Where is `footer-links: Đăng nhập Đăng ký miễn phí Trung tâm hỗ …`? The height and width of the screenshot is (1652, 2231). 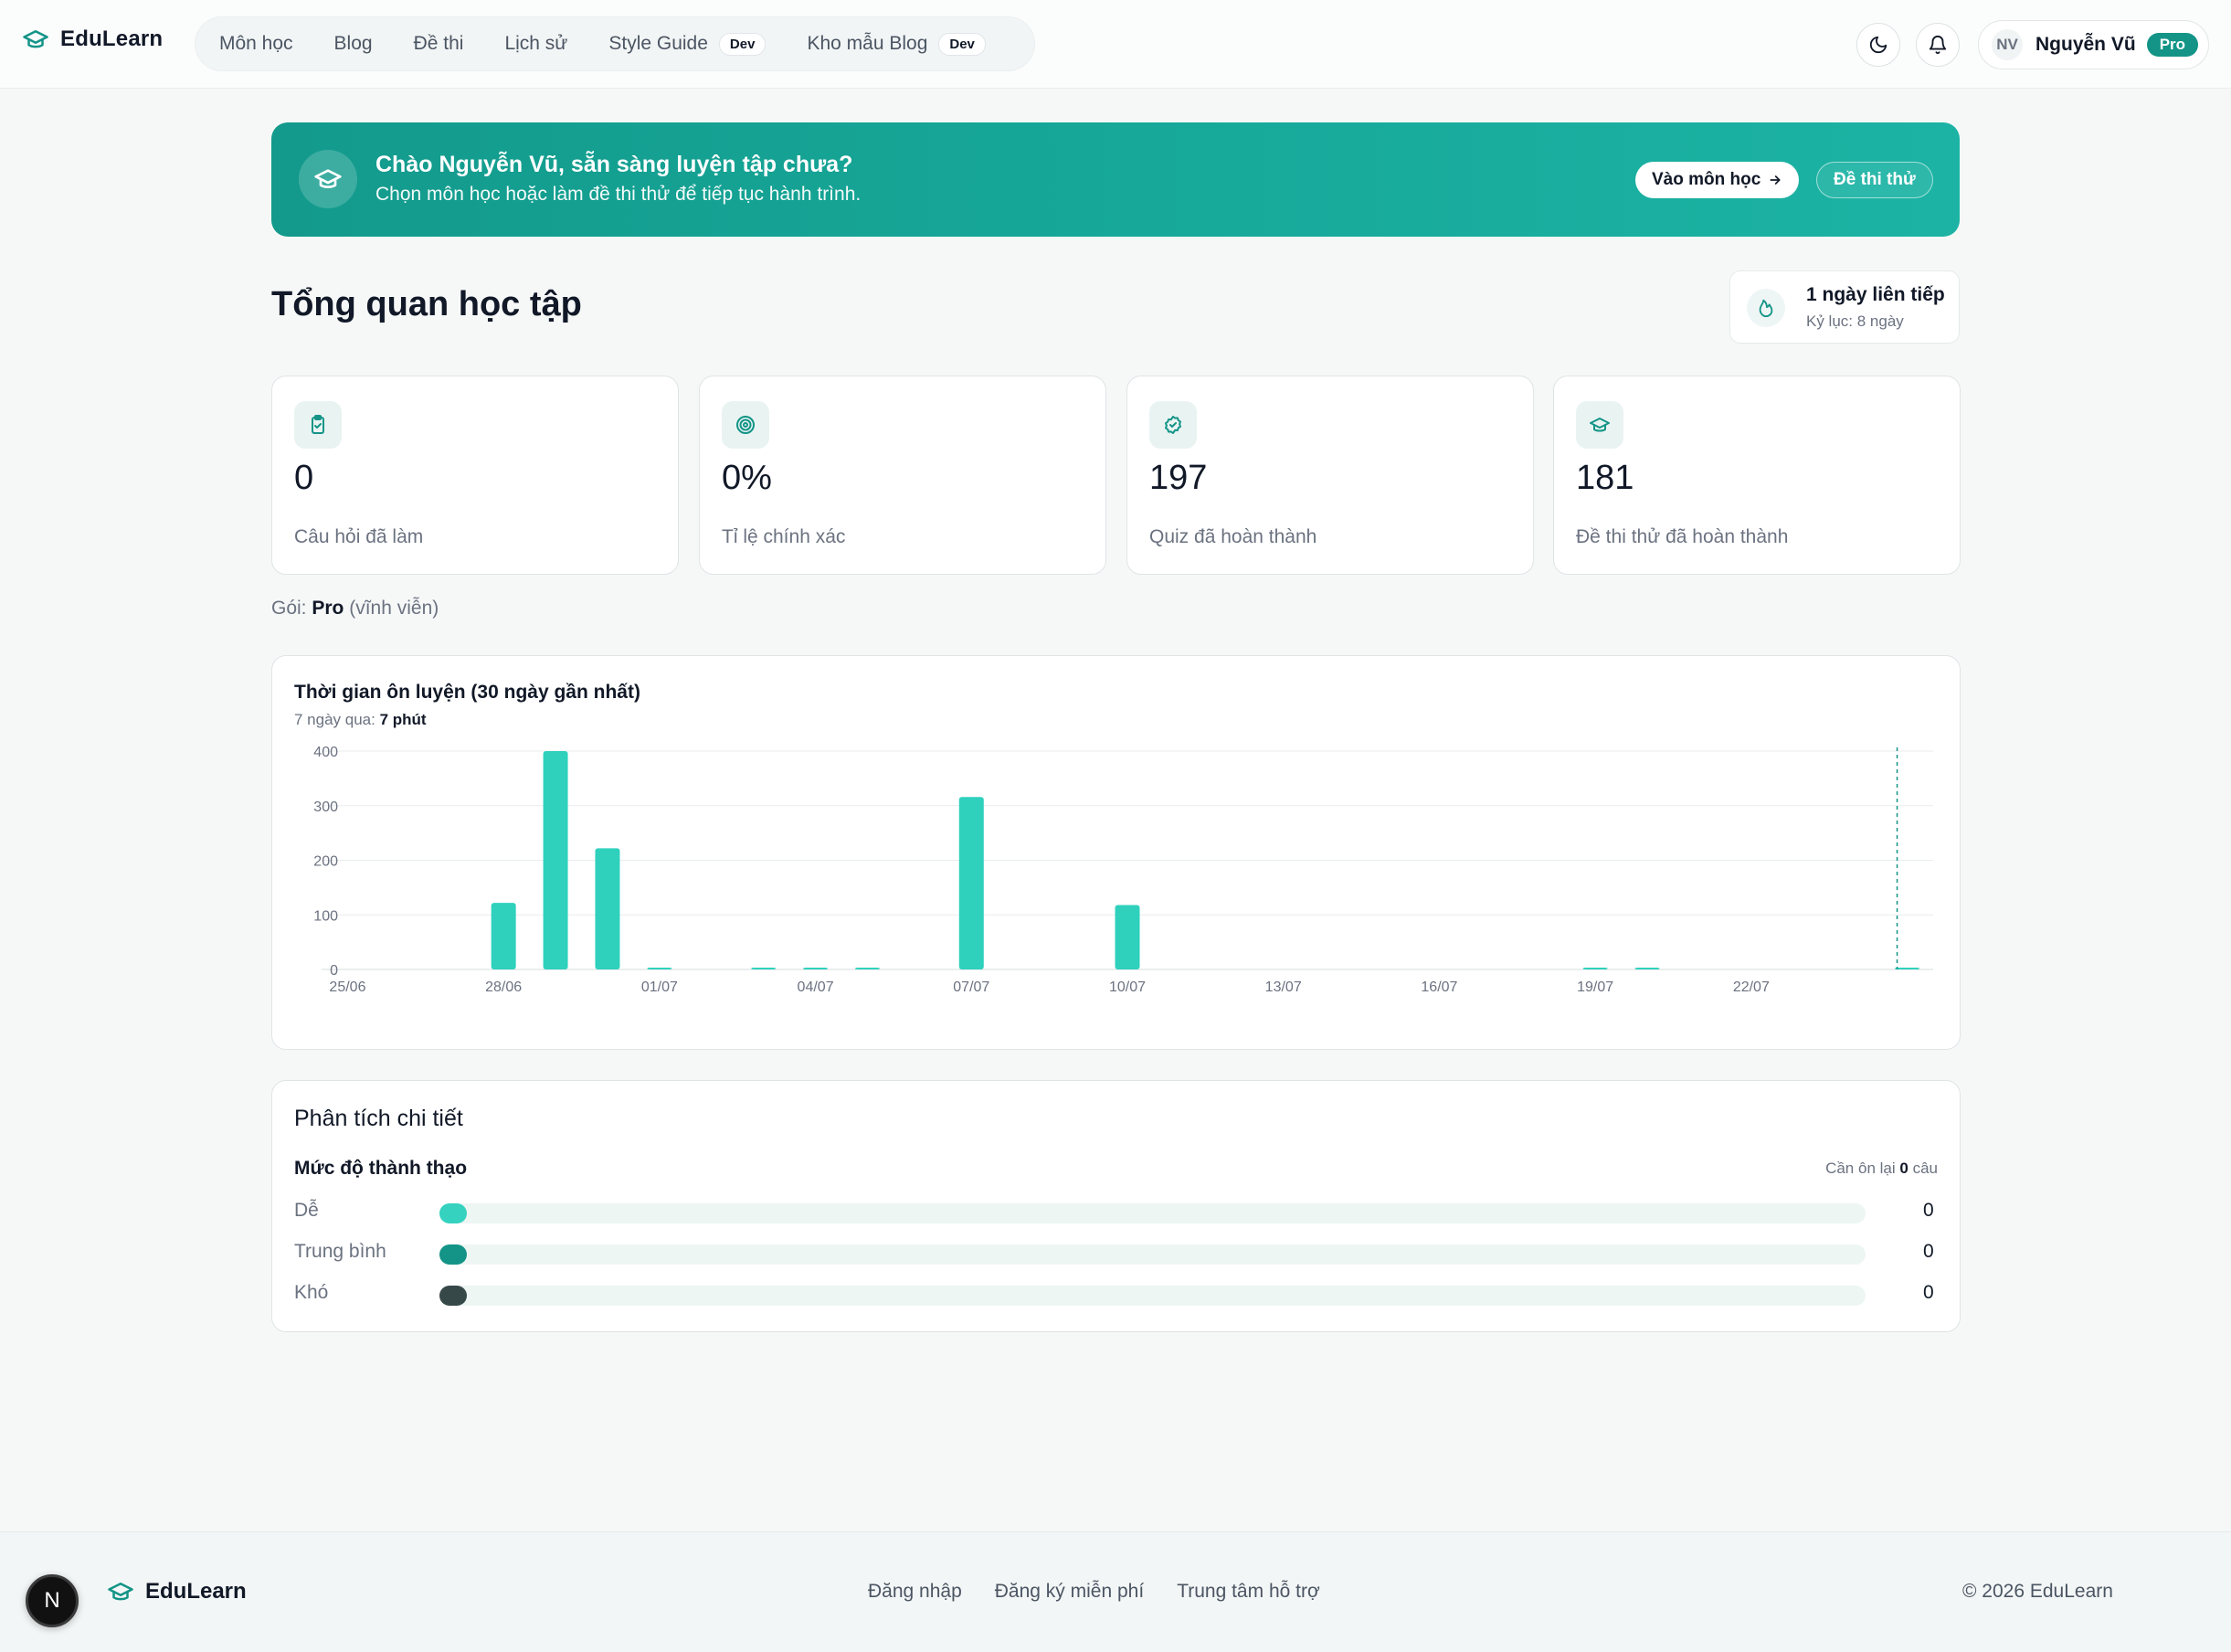 footer-links: Đăng nhập Đăng ký miễn phí Trung tâm hỗ … is located at coordinates (1094, 1592).